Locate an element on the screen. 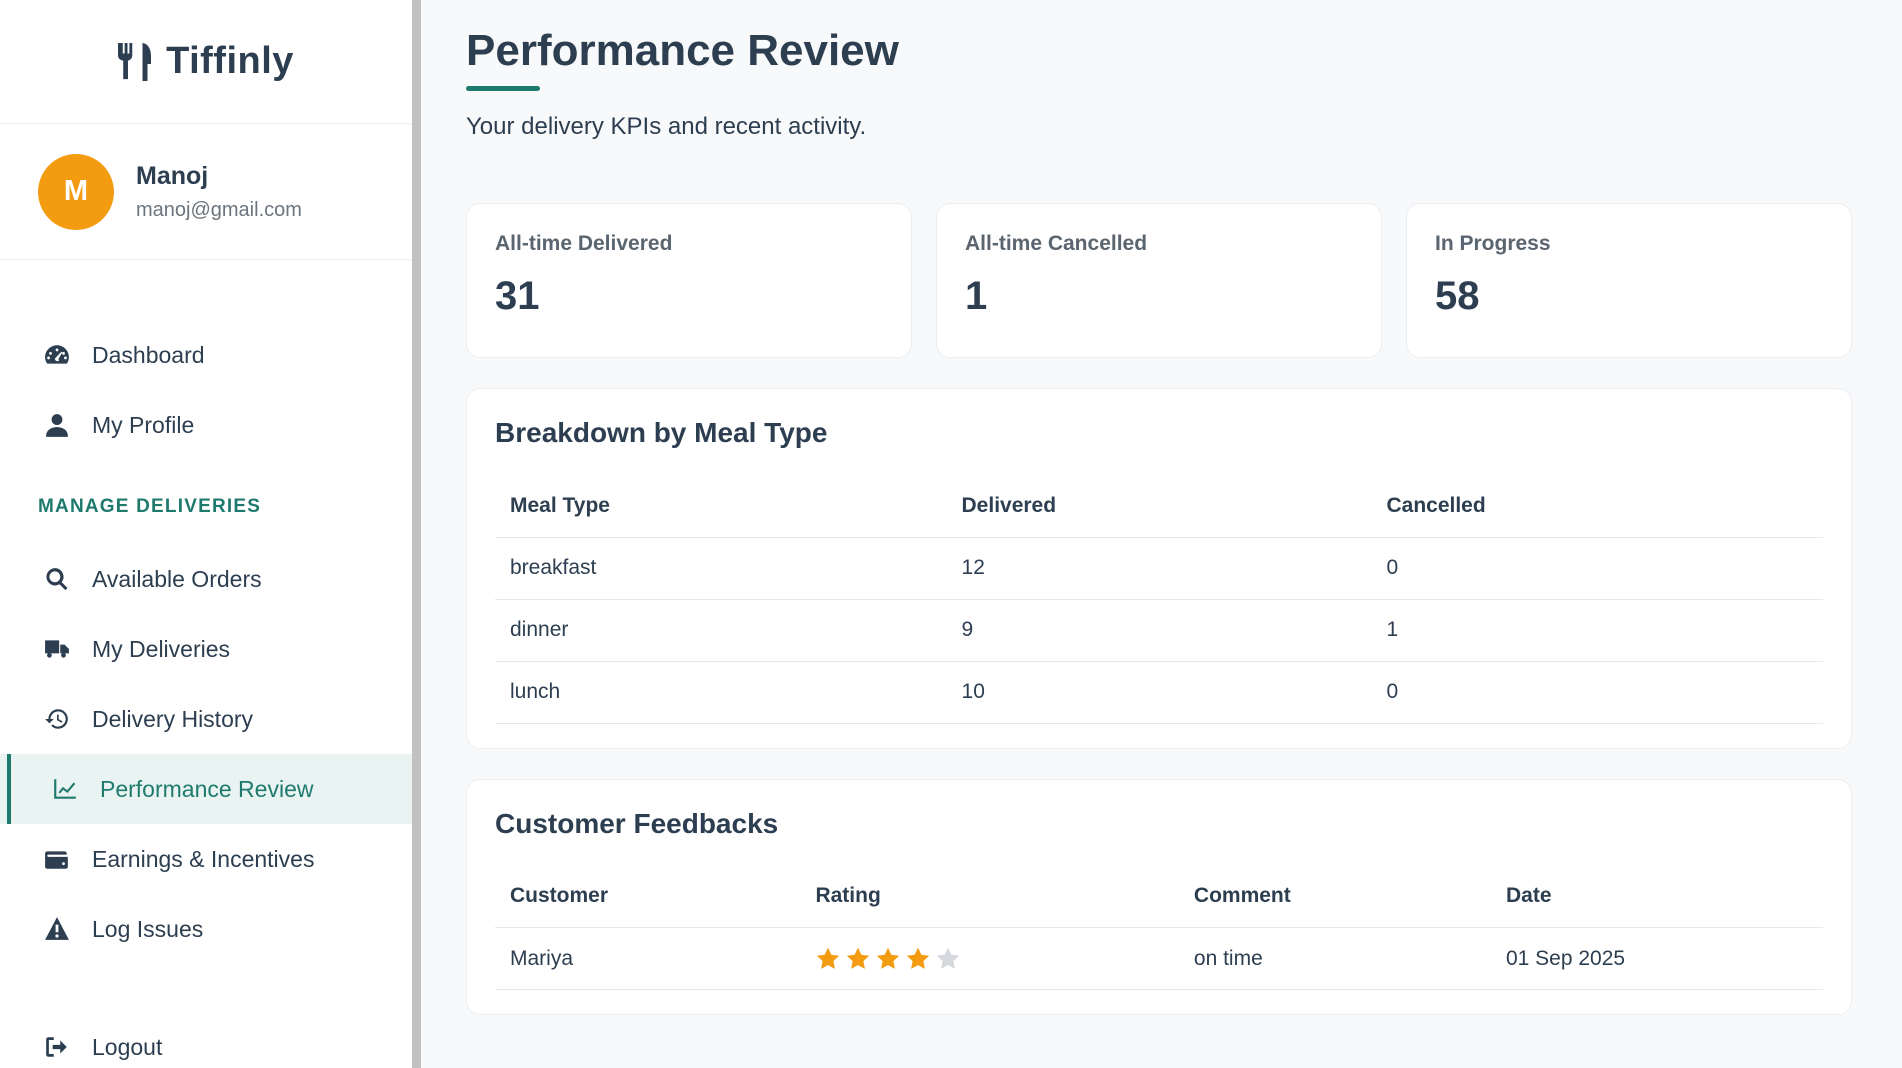  column-header: Date is located at coordinates (1656, 896).